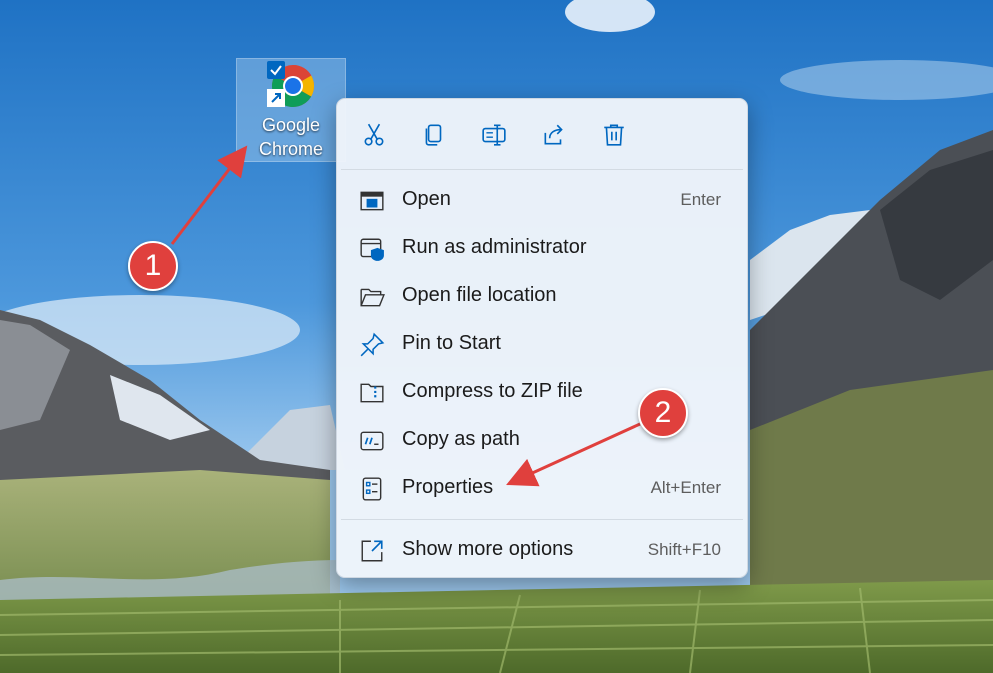 This screenshot has height=673, width=993. I want to click on copy-path-icon, so click(372, 441).